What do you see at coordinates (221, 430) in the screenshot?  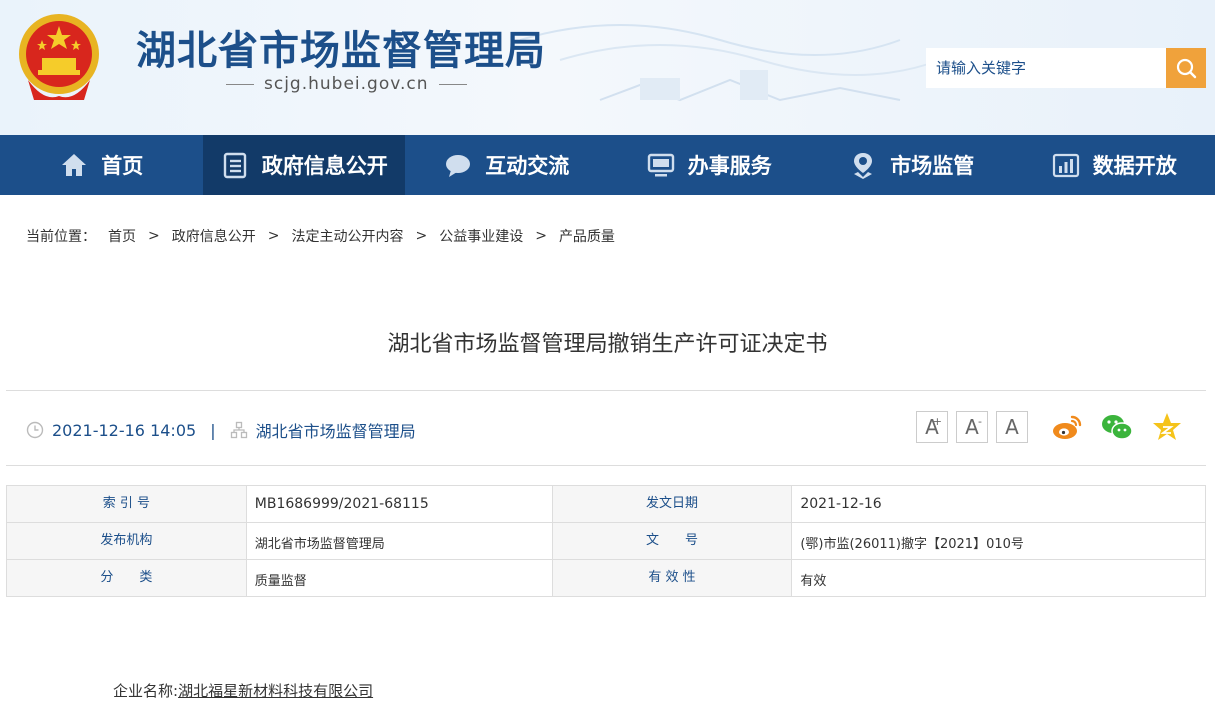 I see `article-meta: 2021-12-16 14:05 | 湖北省市场监督管理局` at bounding box center [221, 430].